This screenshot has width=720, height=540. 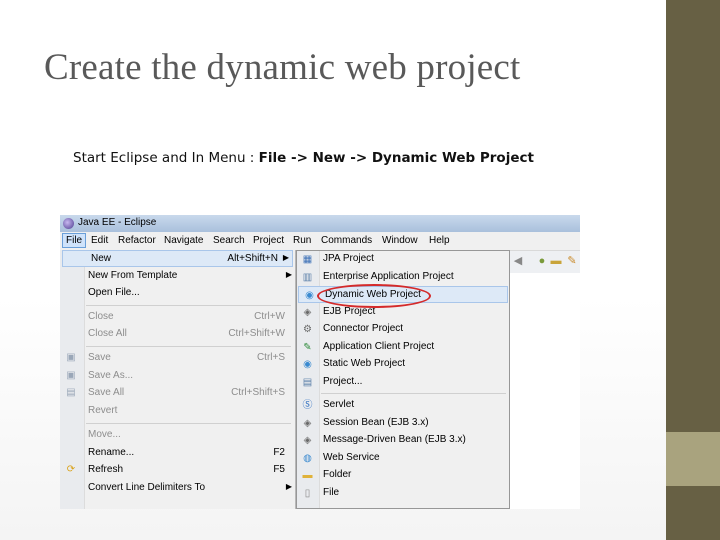 I want to click on file-menu-revert: Revert, so click(x=177, y=411).